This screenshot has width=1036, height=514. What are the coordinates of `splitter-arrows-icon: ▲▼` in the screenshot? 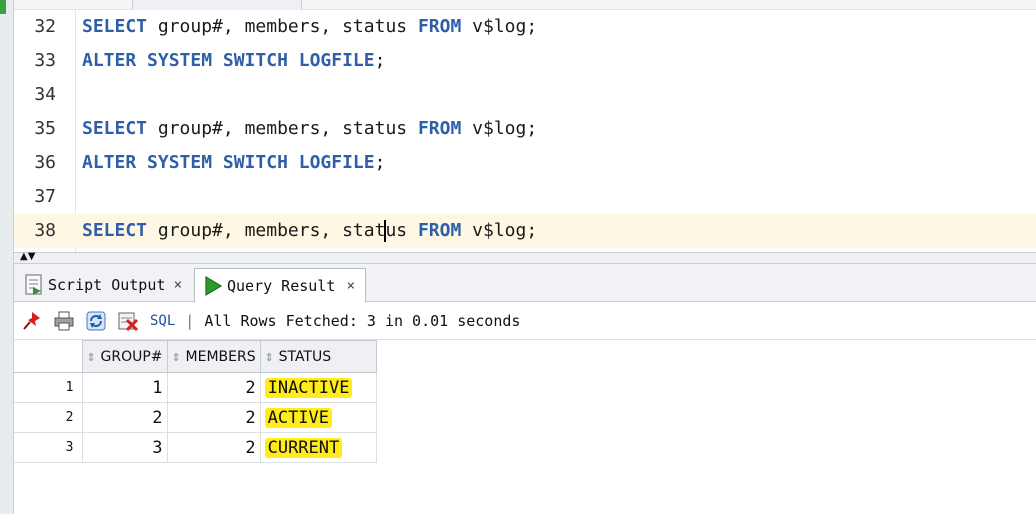 It's located at (27, 257).